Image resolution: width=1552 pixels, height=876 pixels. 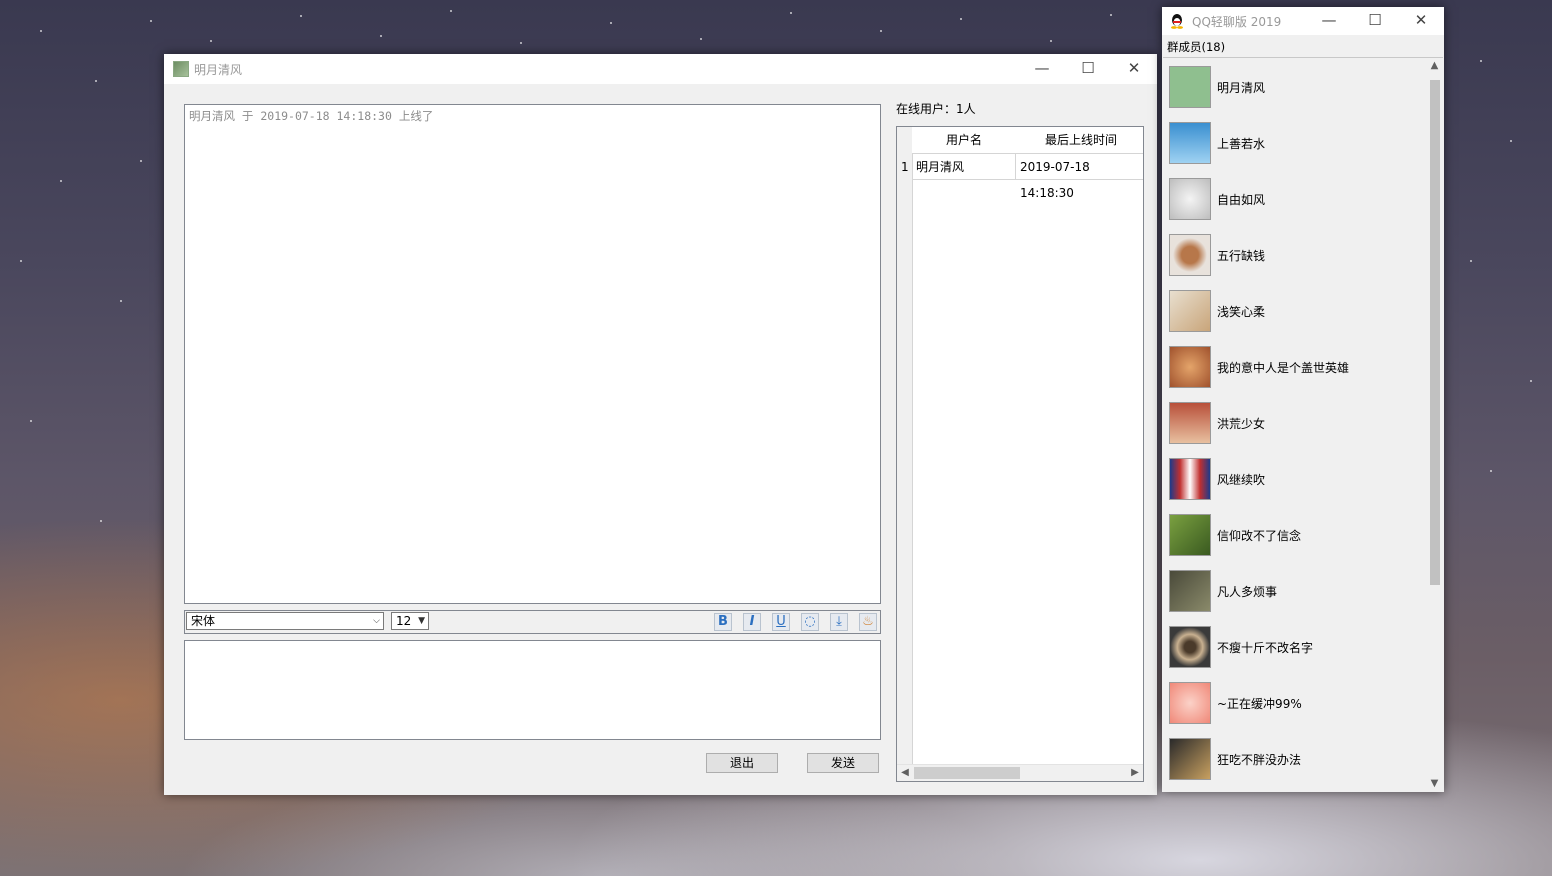 What do you see at coordinates (964, 167) in the screenshot?
I see `cell-username: 明月清风` at bounding box center [964, 167].